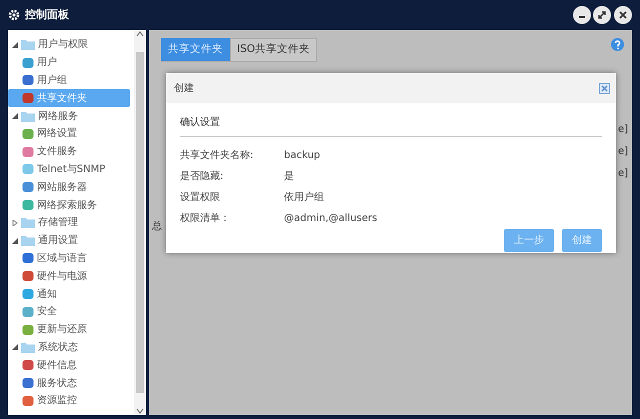  I want to click on footer-text: 总, so click(157, 227).